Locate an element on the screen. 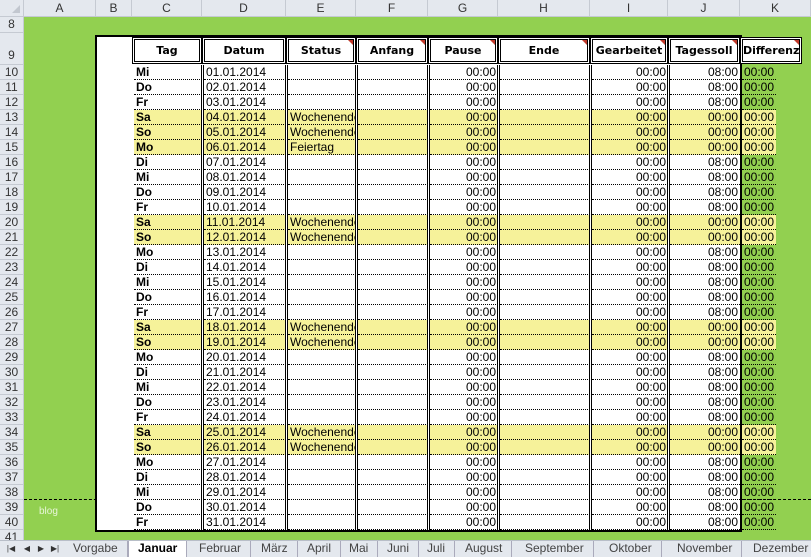  sheet-tab-vorgabe: Vorgabe is located at coordinates (96, 549).